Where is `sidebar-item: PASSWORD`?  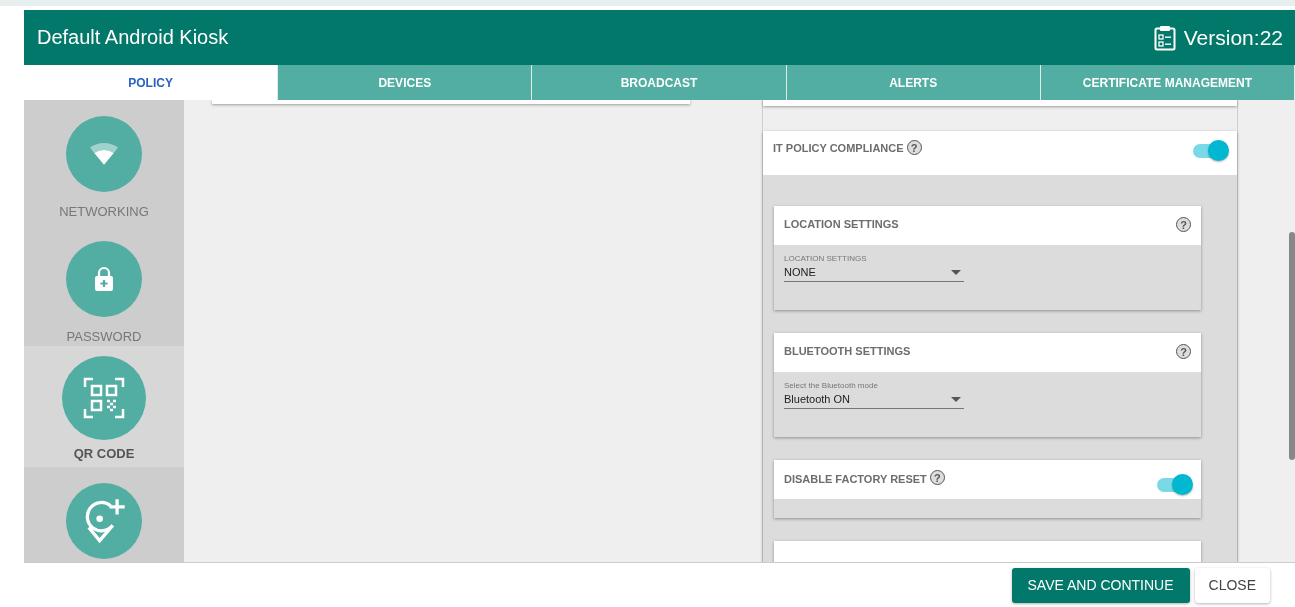
sidebar-item: PASSWORD is located at coordinates (104, 285).